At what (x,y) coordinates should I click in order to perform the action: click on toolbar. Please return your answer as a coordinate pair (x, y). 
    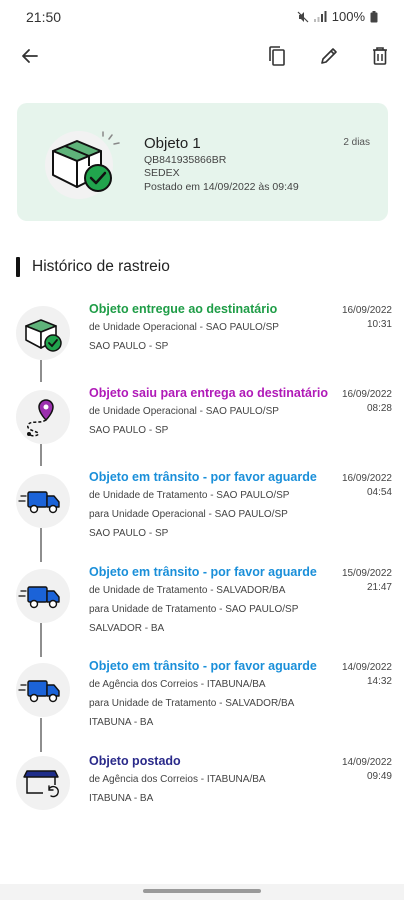
    Looking at the image, I should click on (202, 58).